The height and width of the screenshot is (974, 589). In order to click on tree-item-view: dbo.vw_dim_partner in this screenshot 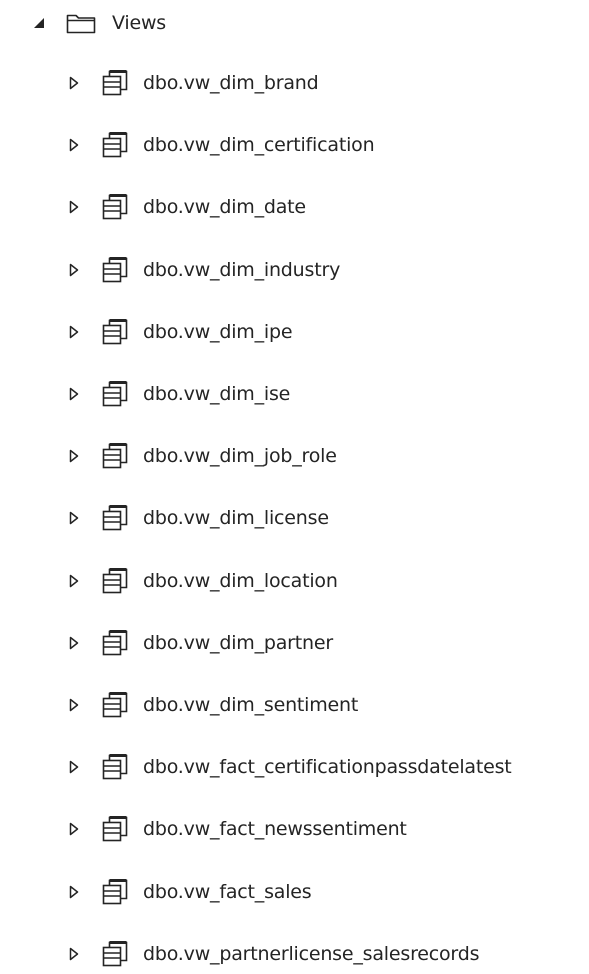, I will do `click(200, 643)`.